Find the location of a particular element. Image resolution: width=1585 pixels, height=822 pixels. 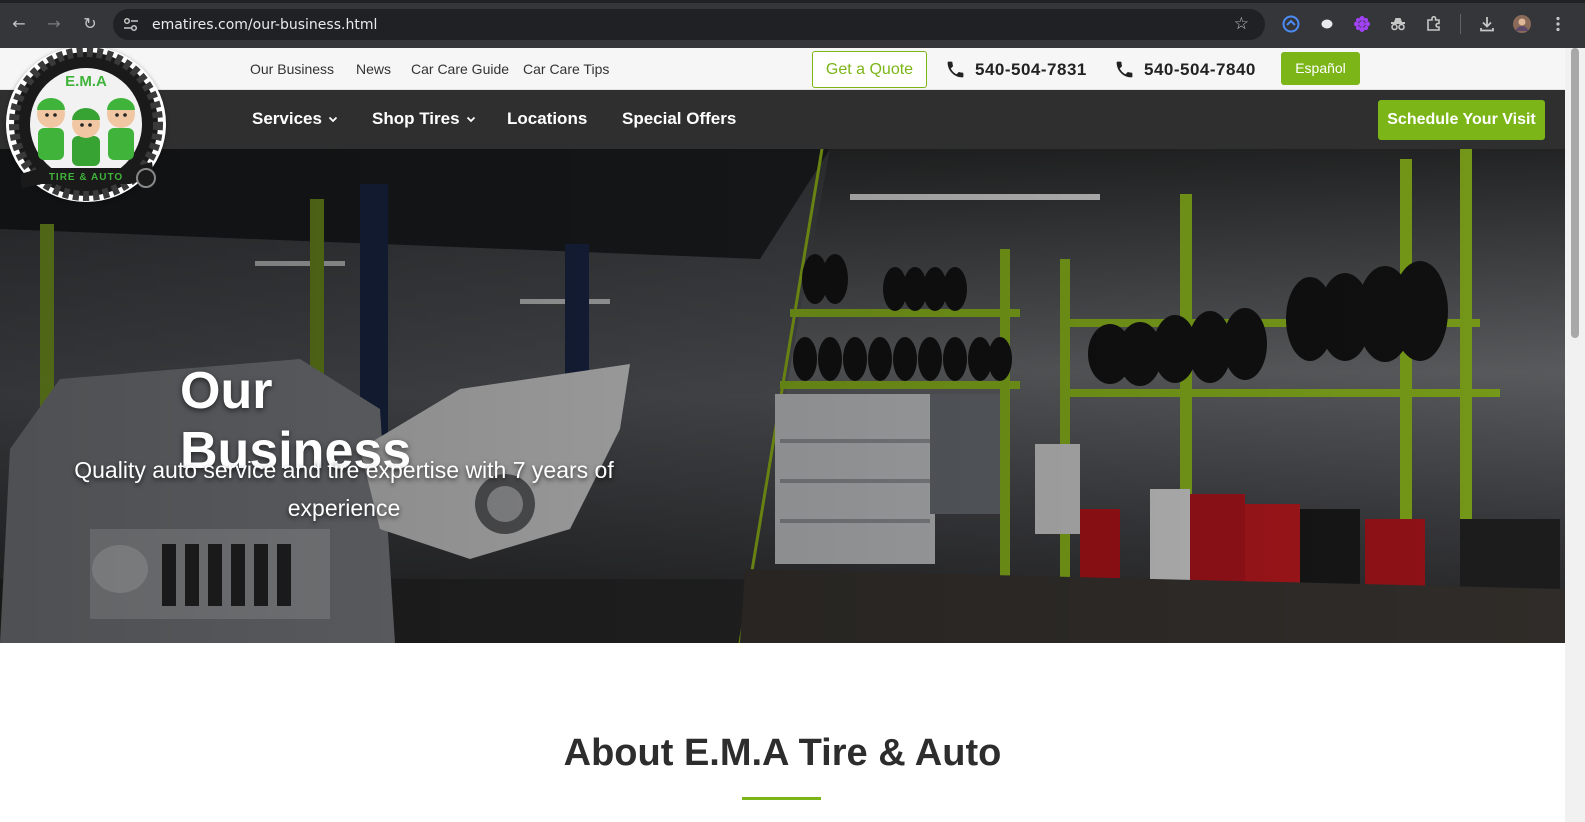

phone-number-2: 540-504-7840 is located at coordinates (1200, 69).